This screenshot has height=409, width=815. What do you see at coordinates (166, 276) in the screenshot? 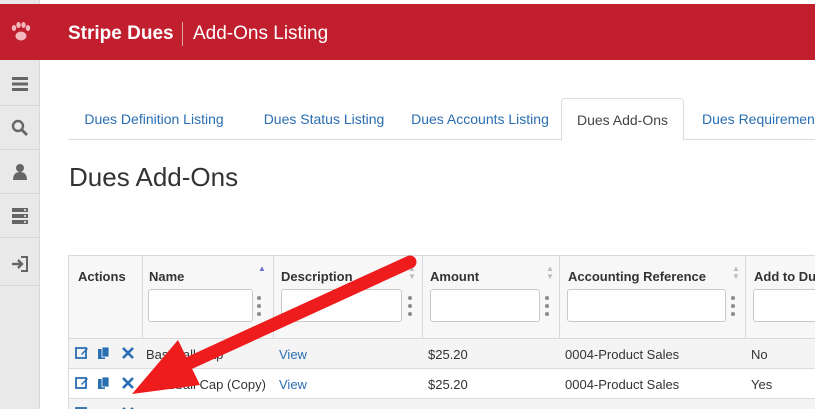
I see `col-header-name: Name` at bounding box center [166, 276].